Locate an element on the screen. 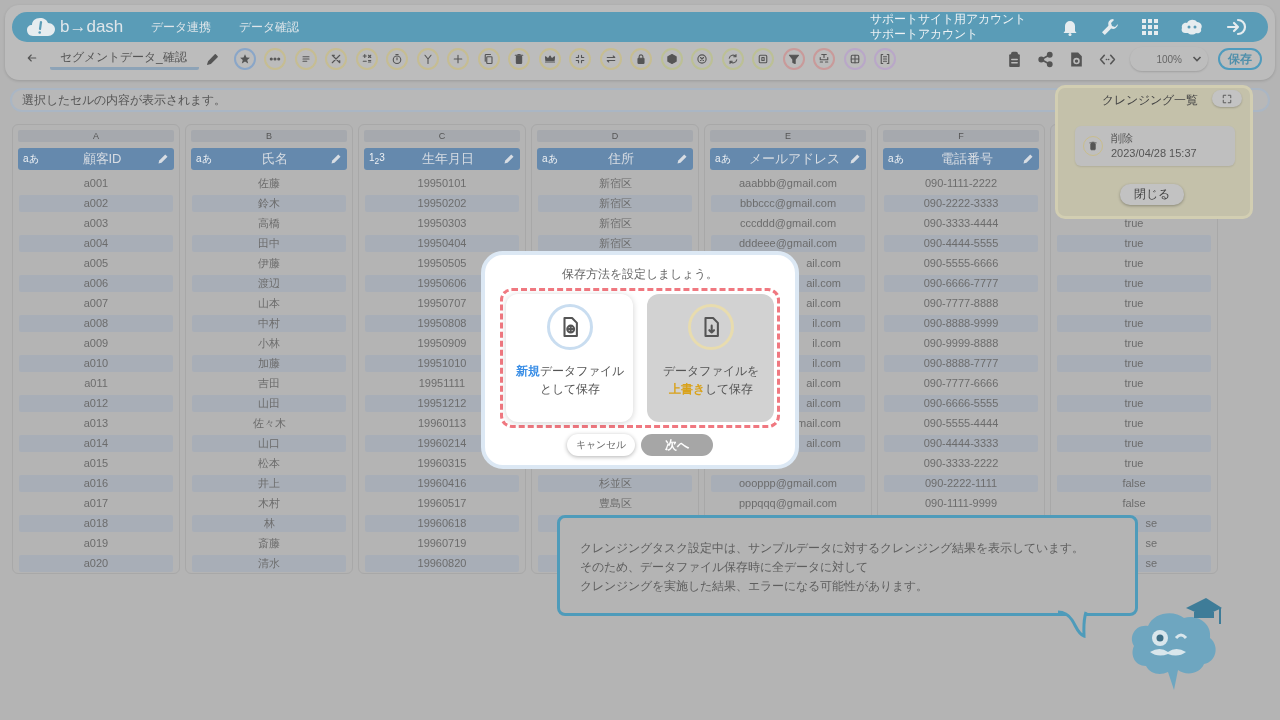 This screenshot has height=720, width=1280. apps-grid-icon is located at coordinates (1150, 27).